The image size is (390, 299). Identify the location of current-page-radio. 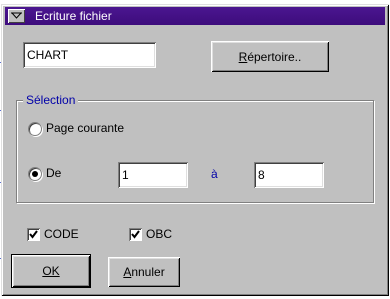
(35, 129).